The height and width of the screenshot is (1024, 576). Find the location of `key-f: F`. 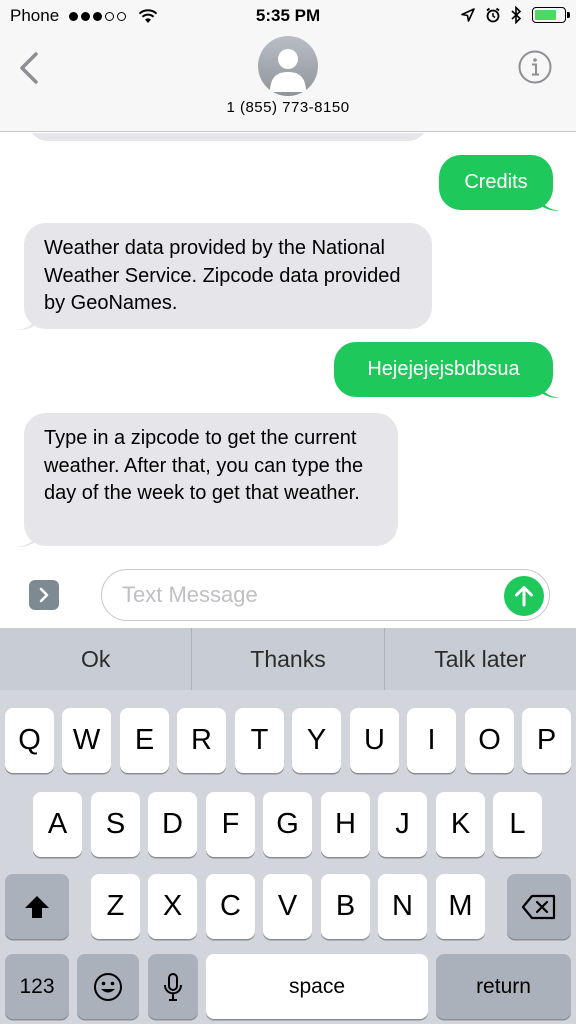

key-f: F is located at coordinates (230, 824).